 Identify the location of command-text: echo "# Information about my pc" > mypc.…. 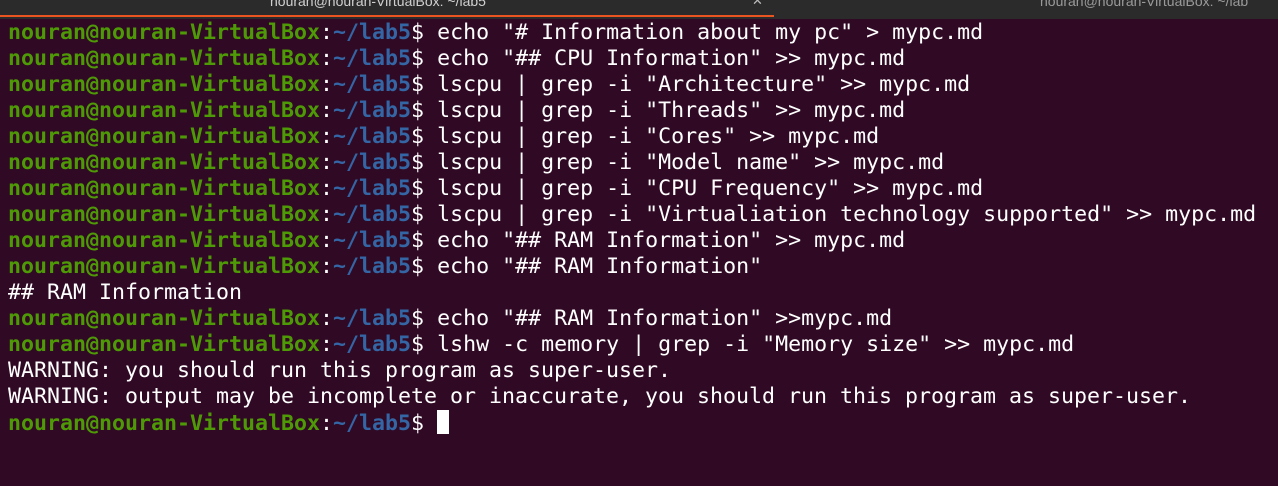
(710, 32).